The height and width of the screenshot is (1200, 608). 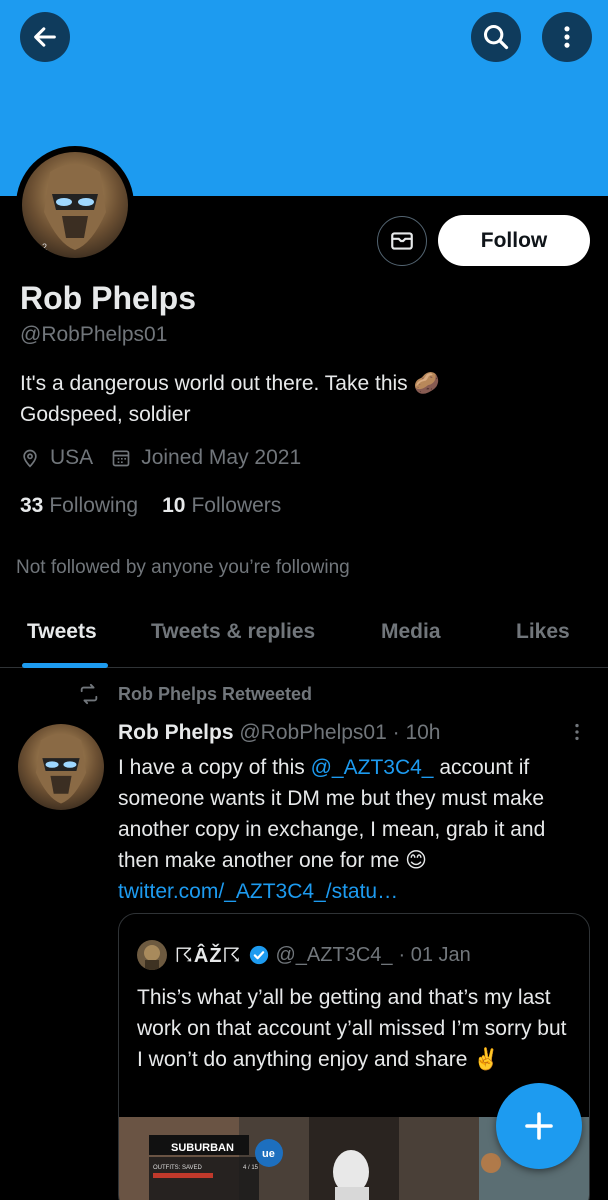 I want to click on search-icon, so click(x=496, y=37).